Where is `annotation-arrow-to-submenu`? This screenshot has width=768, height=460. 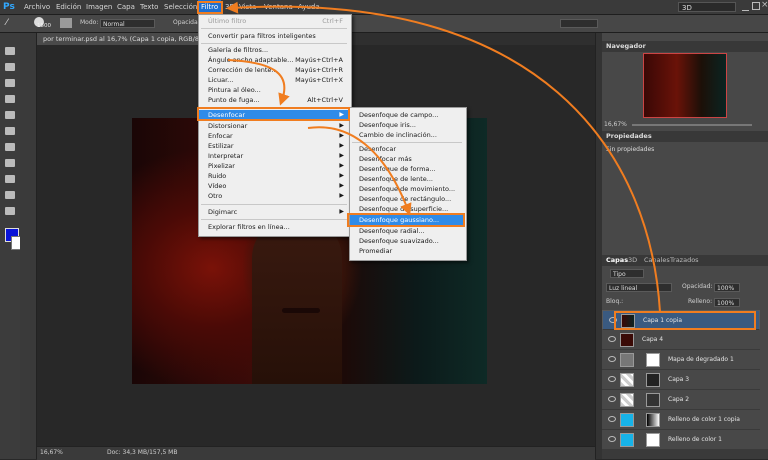
annotation-arrow-to-submenu is located at coordinates (359, 171).